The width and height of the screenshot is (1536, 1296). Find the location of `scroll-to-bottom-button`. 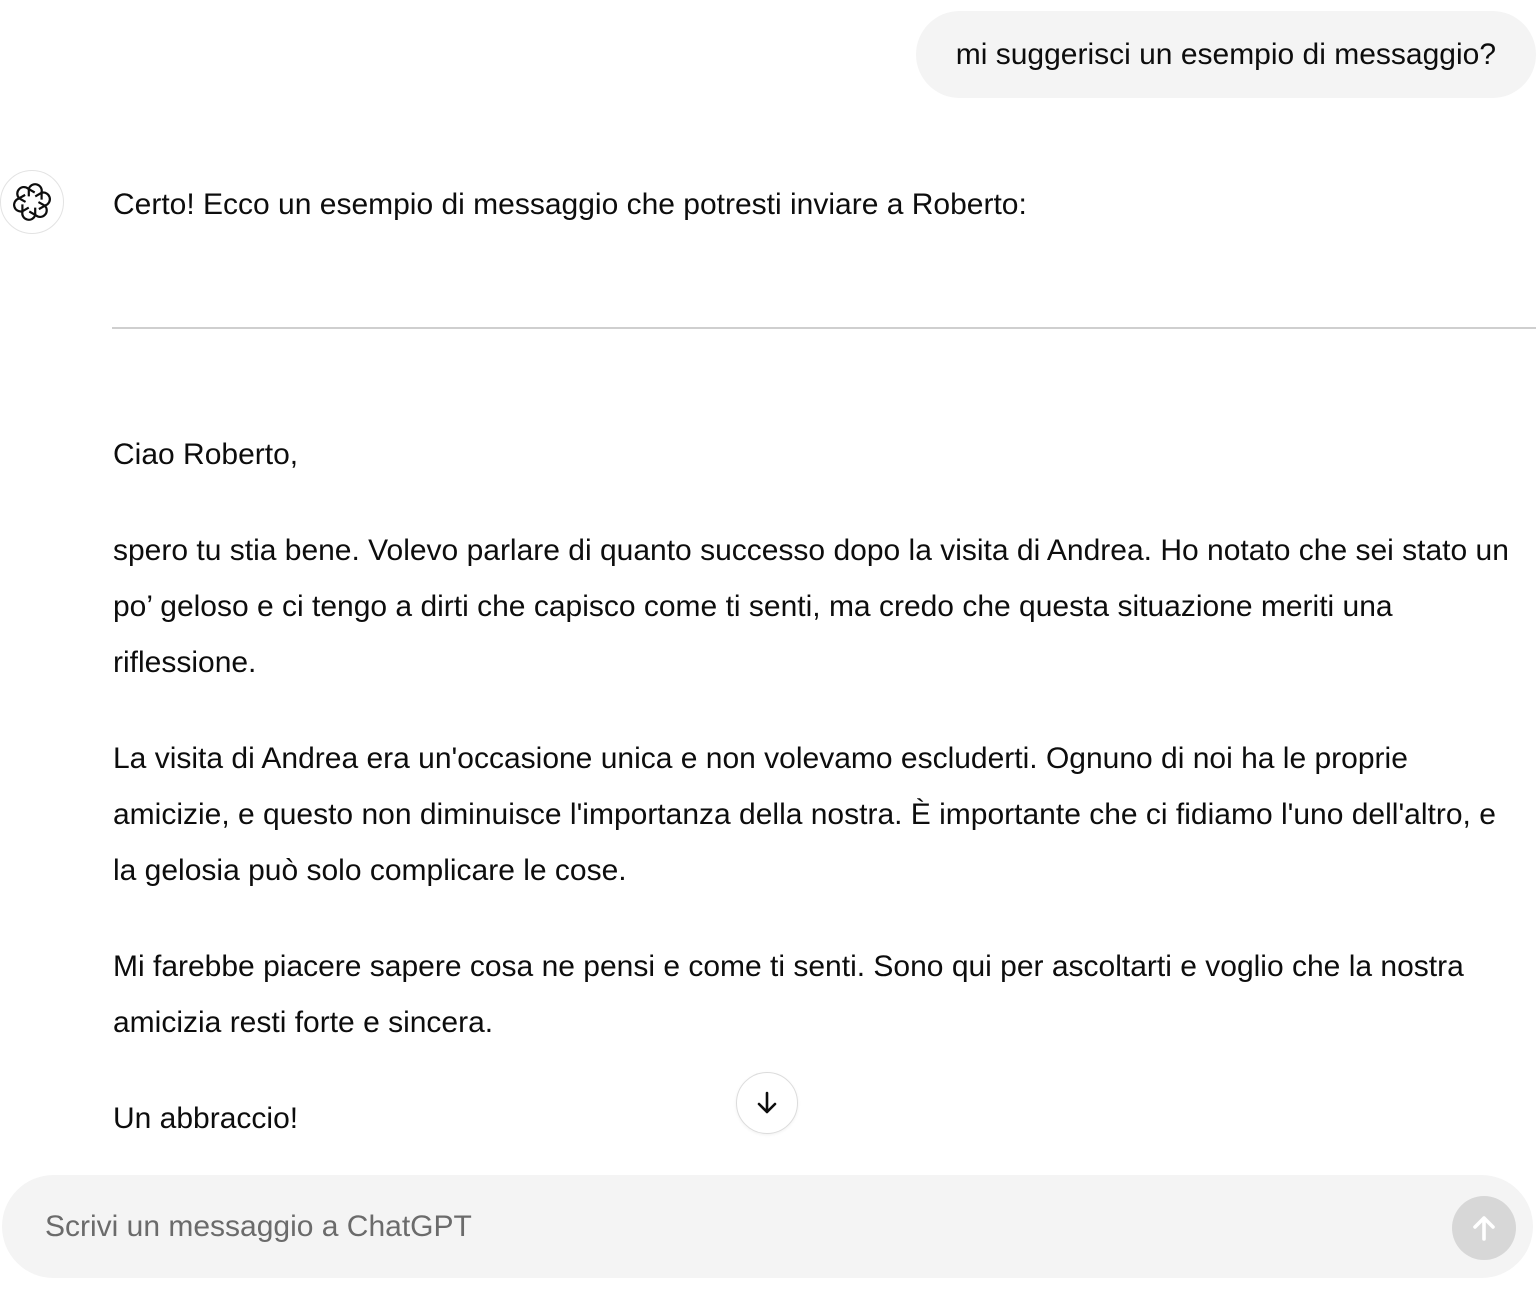

scroll-to-bottom-button is located at coordinates (767, 1103).